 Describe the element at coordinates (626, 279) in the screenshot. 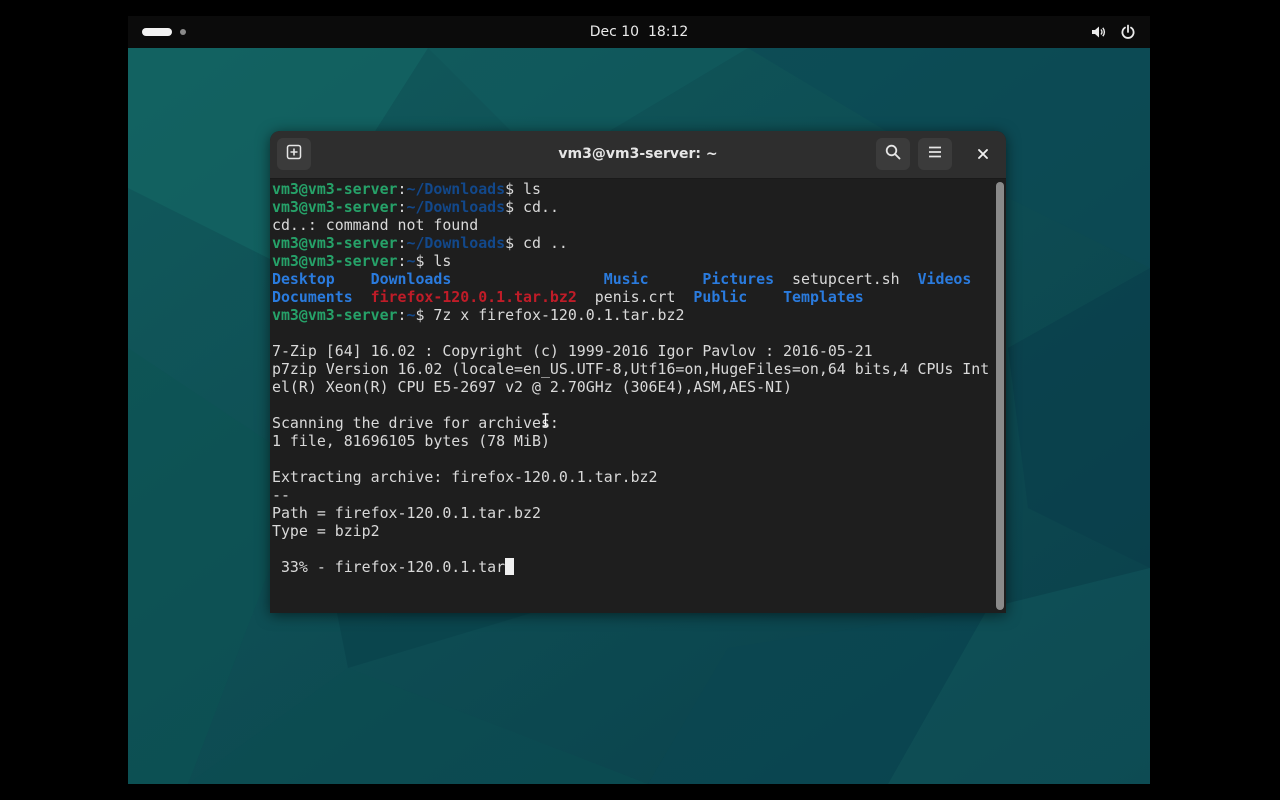

I see `dir-entry-music: Music` at that location.